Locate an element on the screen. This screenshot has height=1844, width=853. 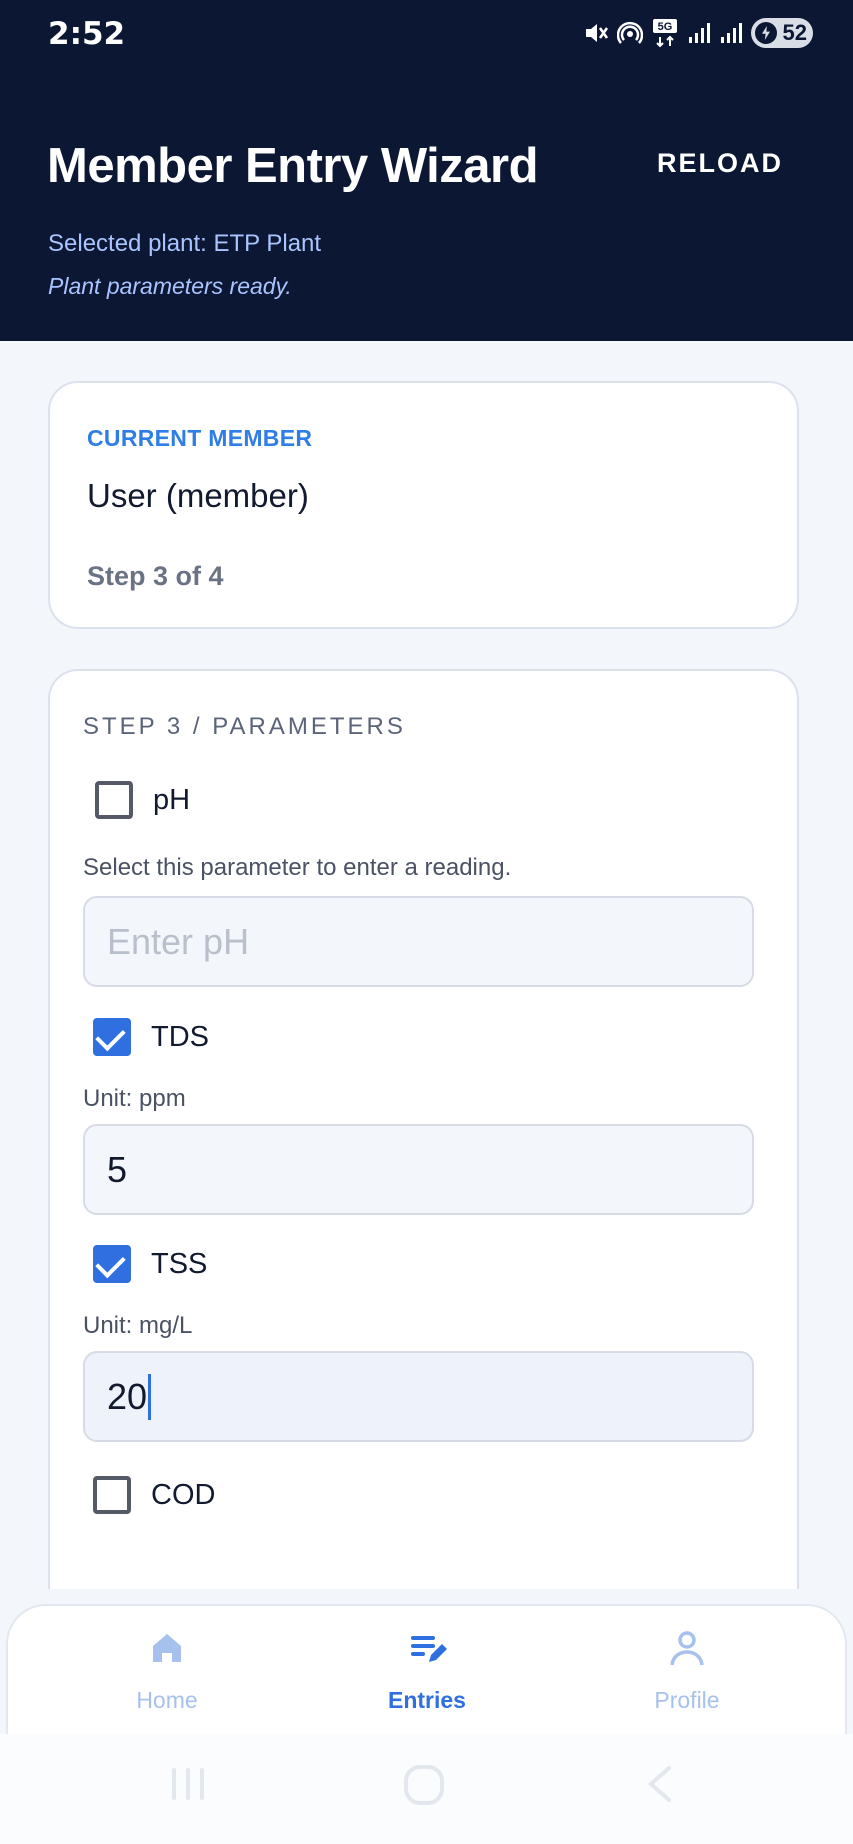
battery-indicator: 52 is located at coordinates (782, 33).